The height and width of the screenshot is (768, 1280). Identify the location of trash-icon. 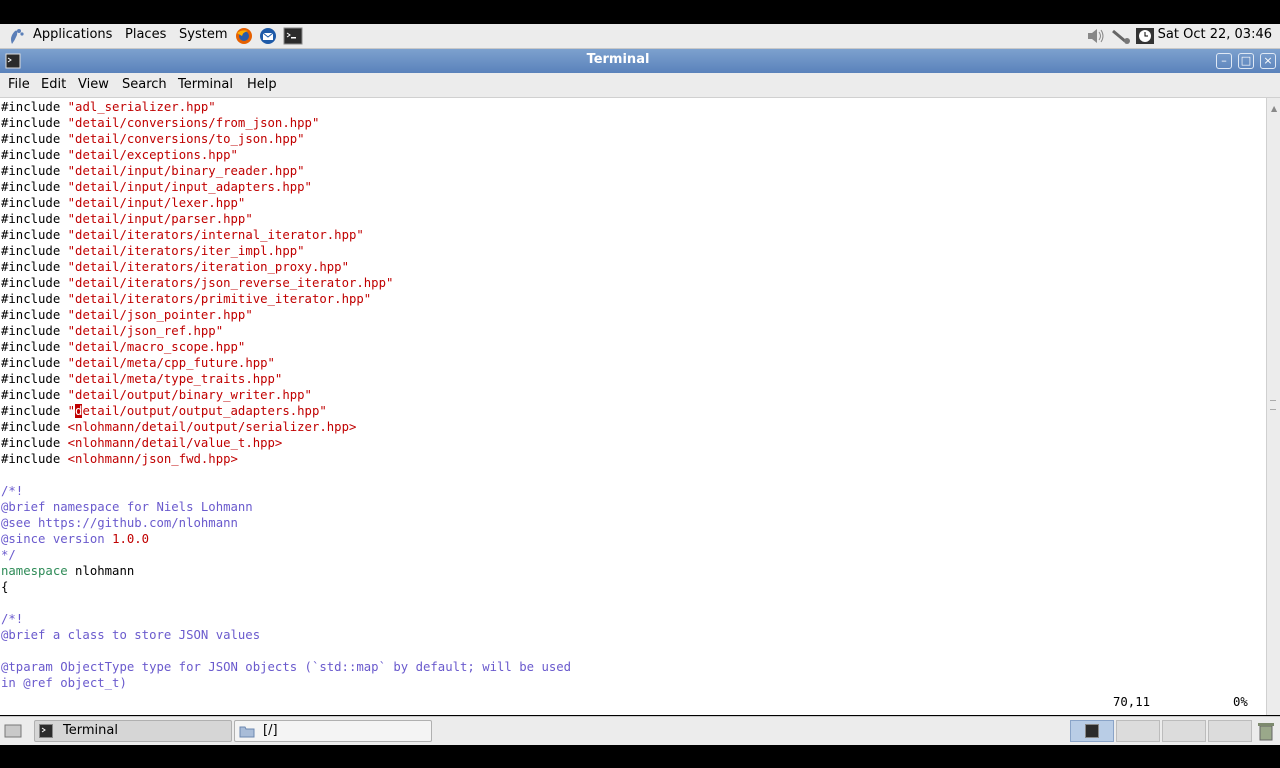
(1266, 731).